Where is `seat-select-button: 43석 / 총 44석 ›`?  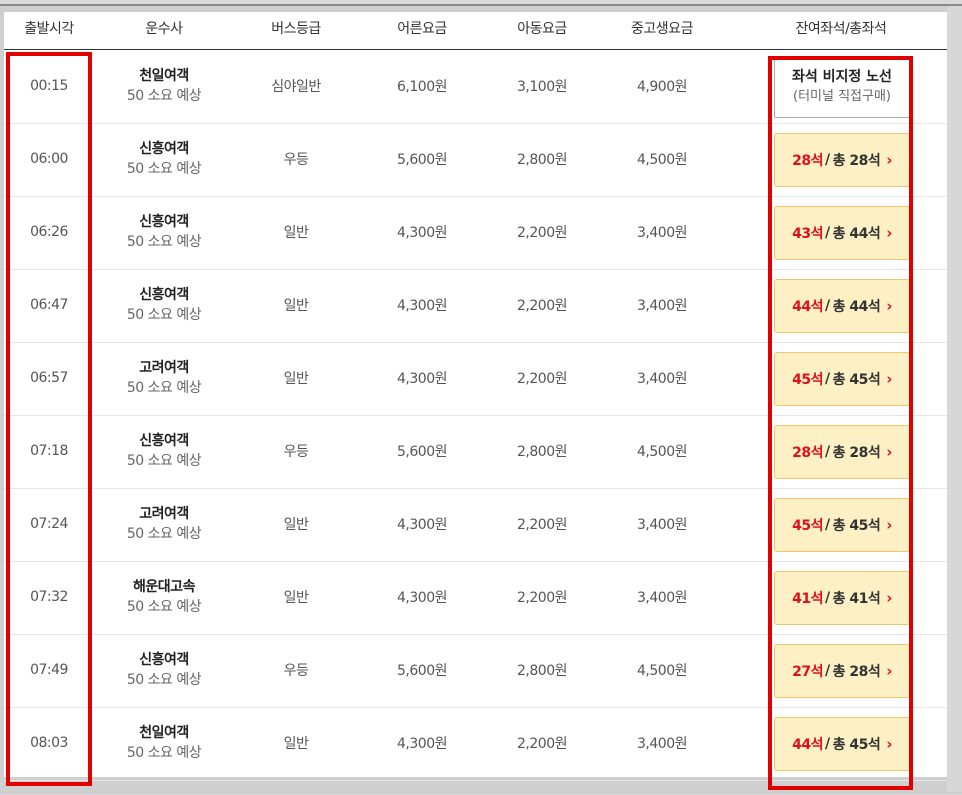
seat-select-button: 43석 / 총 44석 › is located at coordinates (842, 233).